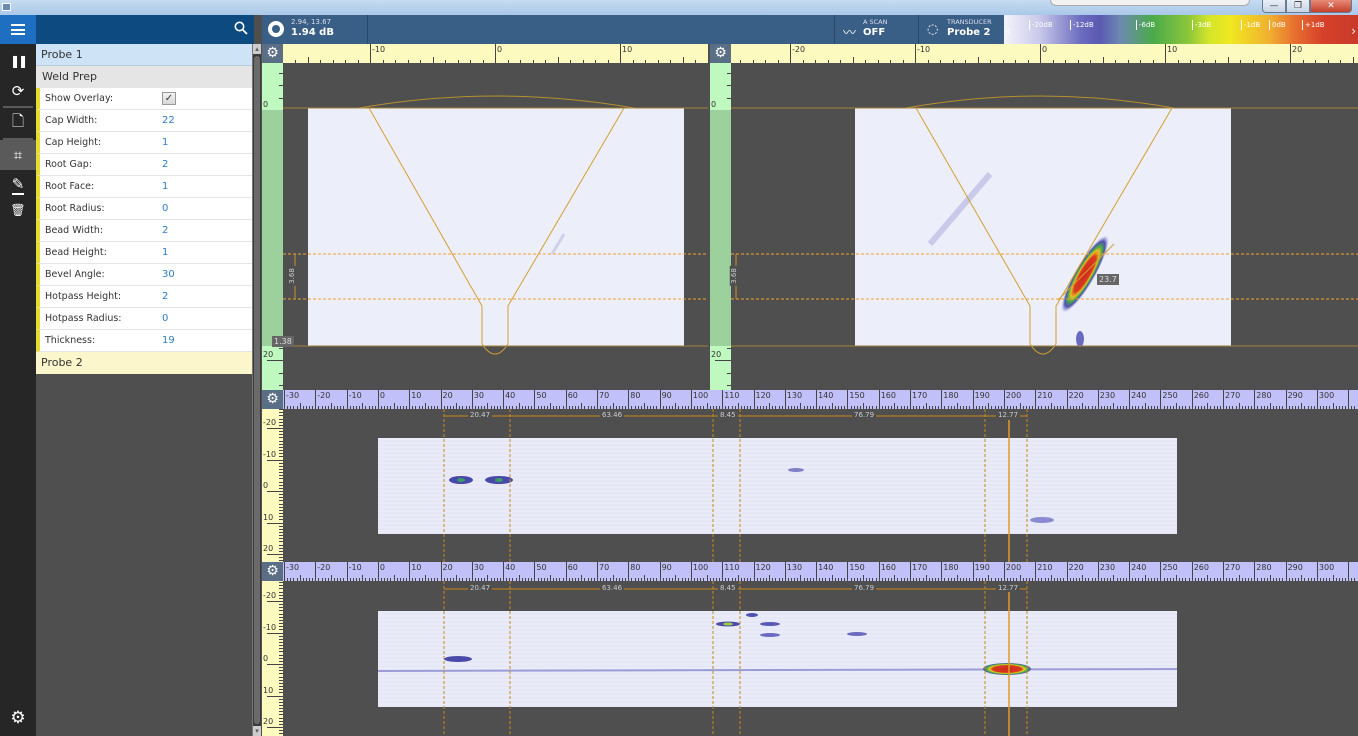  Describe the element at coordinates (168, 274) in the screenshot. I see `prop-value: 30` at that location.